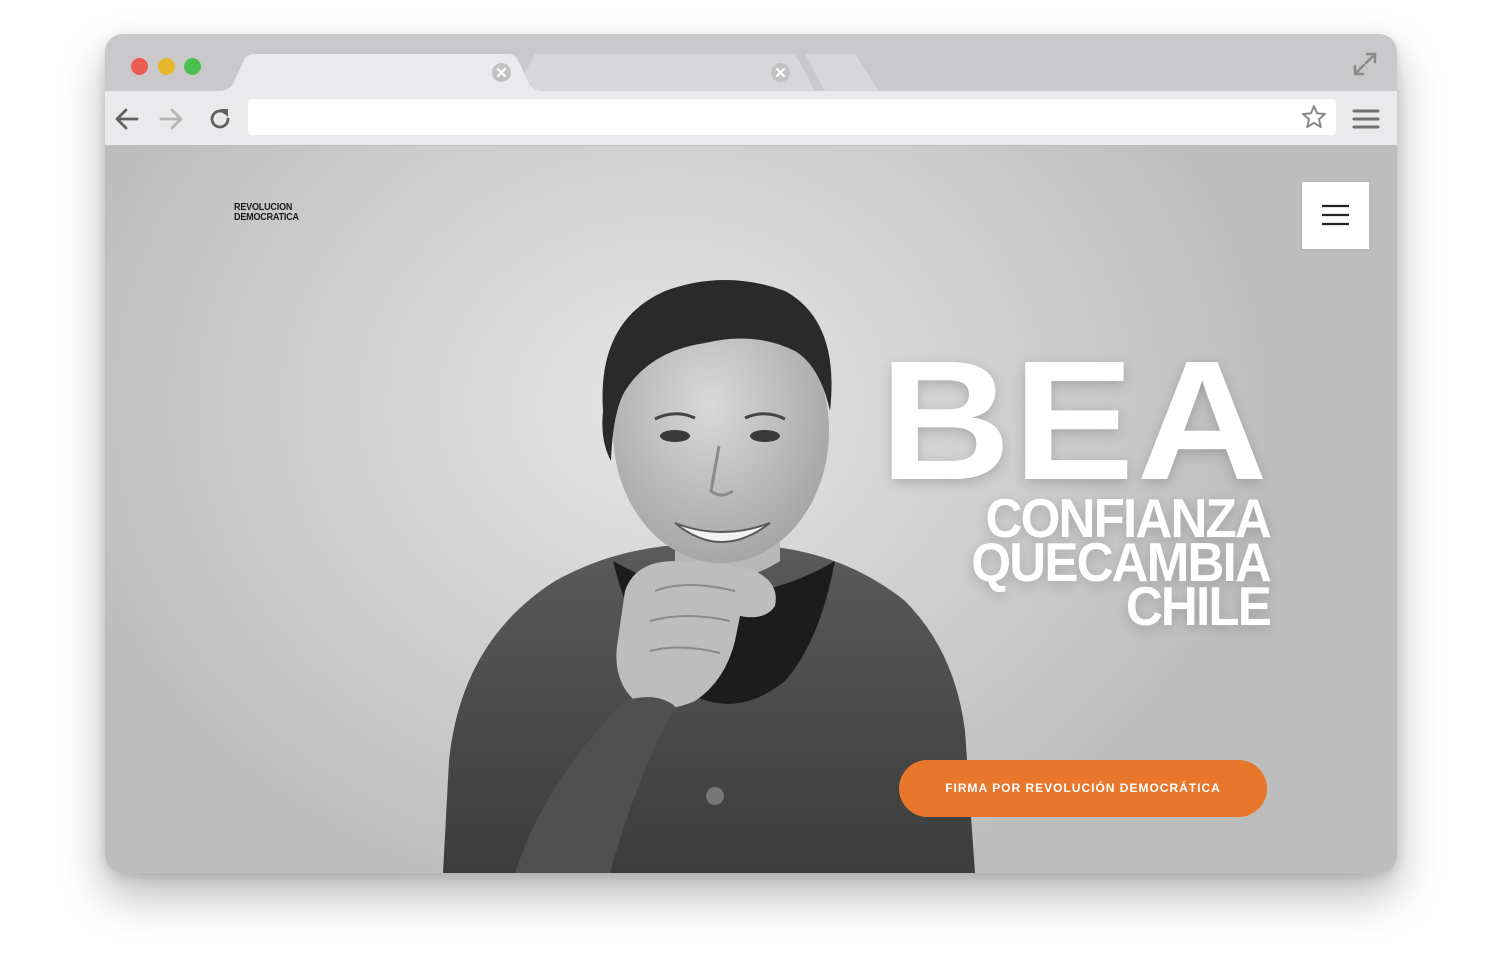 The image size is (1500, 959). What do you see at coordinates (1083, 788) in the screenshot?
I see `sign-cta-button: FIRMA POR REVOLUCIÓN DEMOCRÁTICA` at bounding box center [1083, 788].